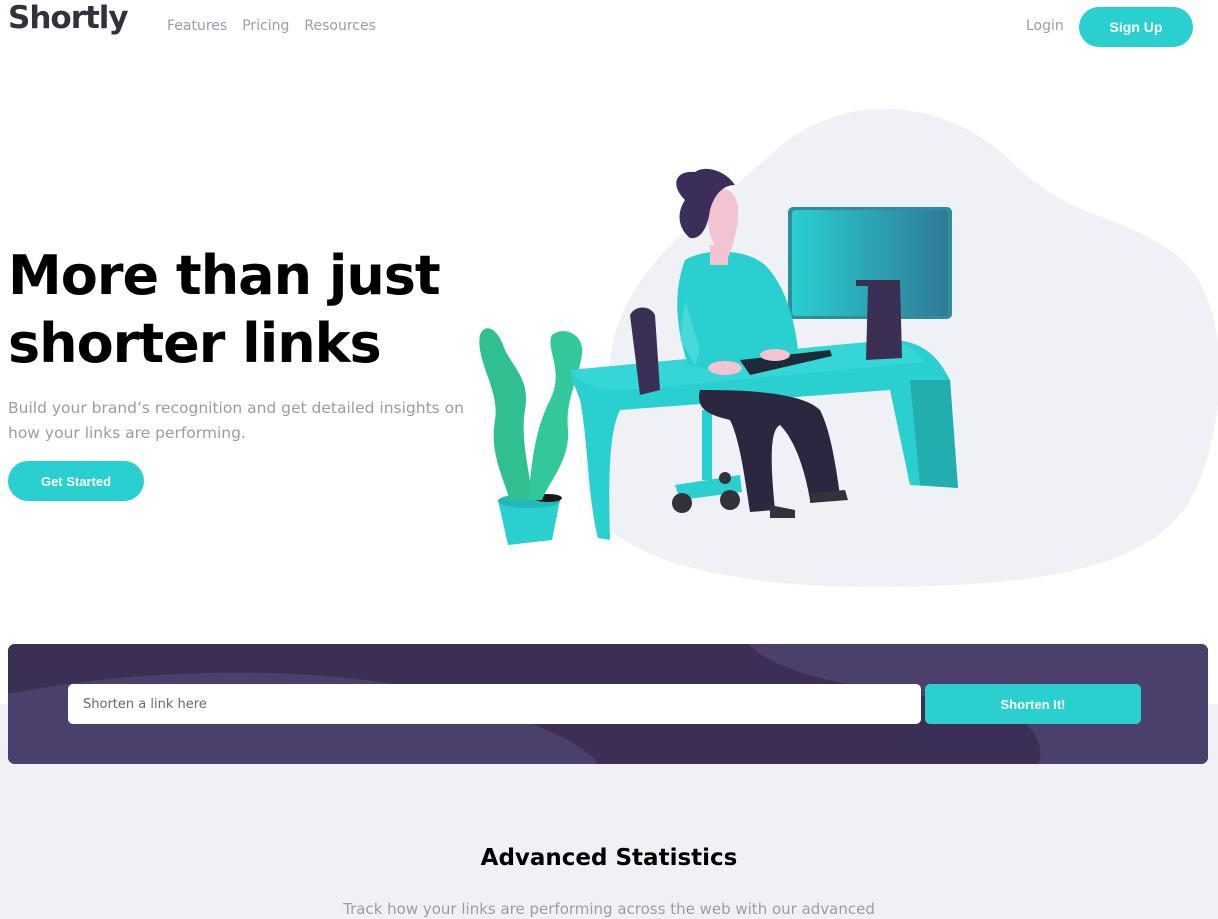 This screenshot has height=919, width=1218. Describe the element at coordinates (265, 26) in the screenshot. I see `nav-link-pricing: Pricing` at that location.